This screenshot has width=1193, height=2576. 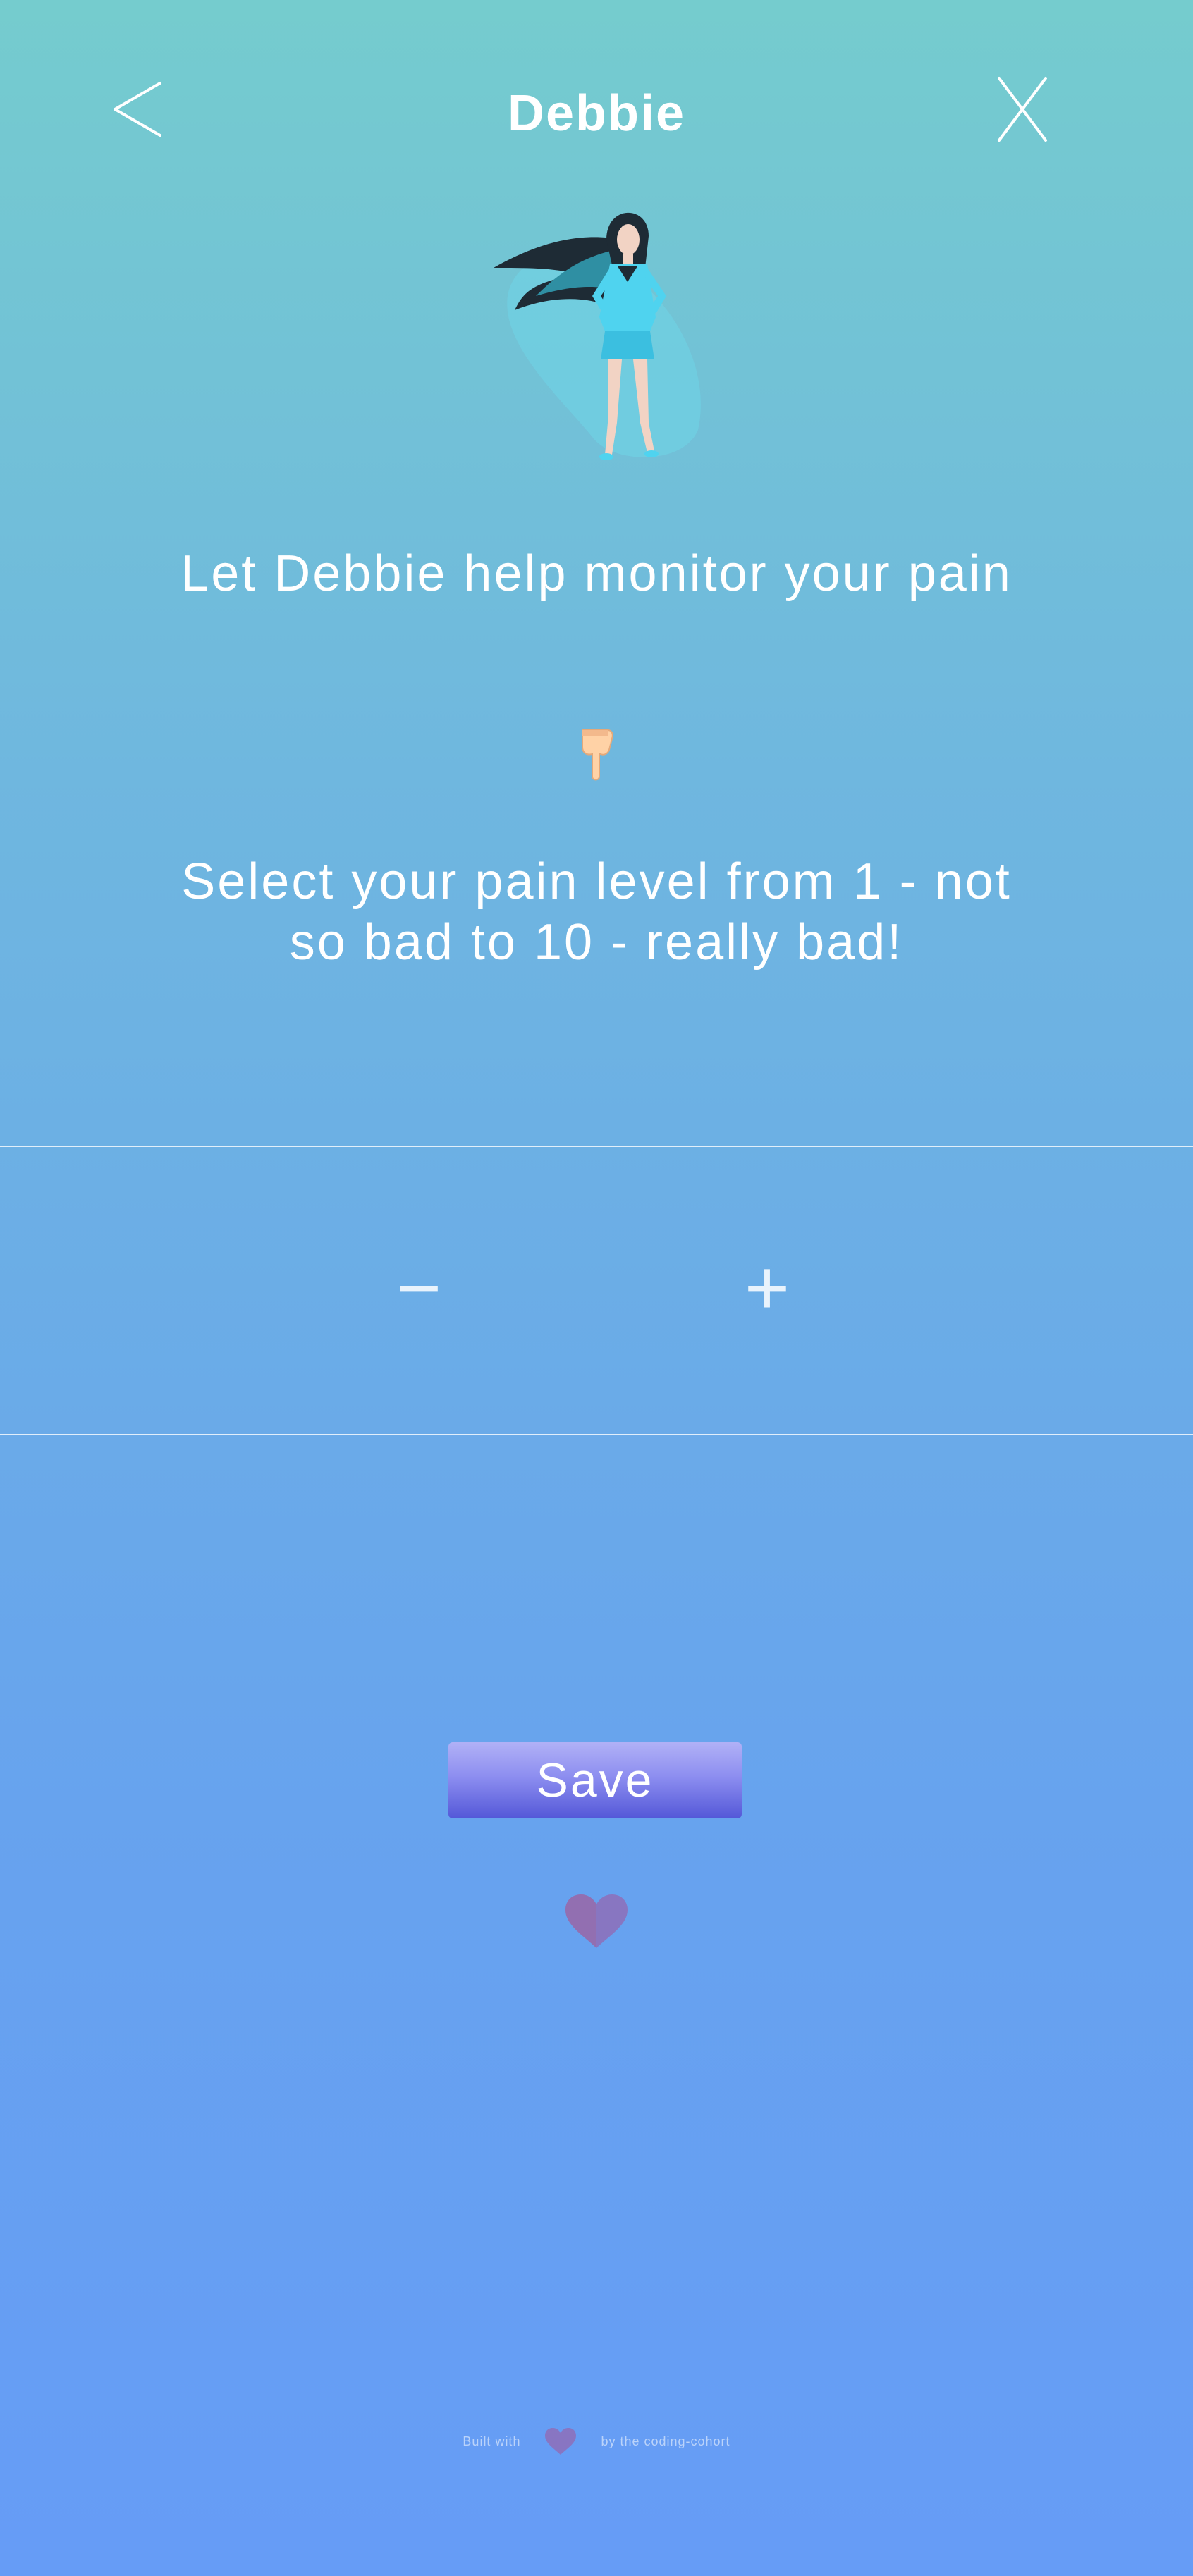 I want to click on pain-level-stepper: − +, so click(x=597, y=1291).